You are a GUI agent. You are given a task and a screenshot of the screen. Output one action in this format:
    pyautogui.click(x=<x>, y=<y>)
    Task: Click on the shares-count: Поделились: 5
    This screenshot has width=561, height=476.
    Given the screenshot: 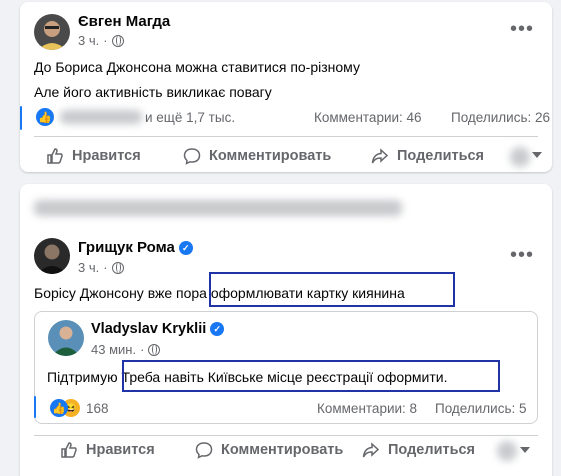 What is the action you would take?
    pyautogui.click(x=480, y=408)
    